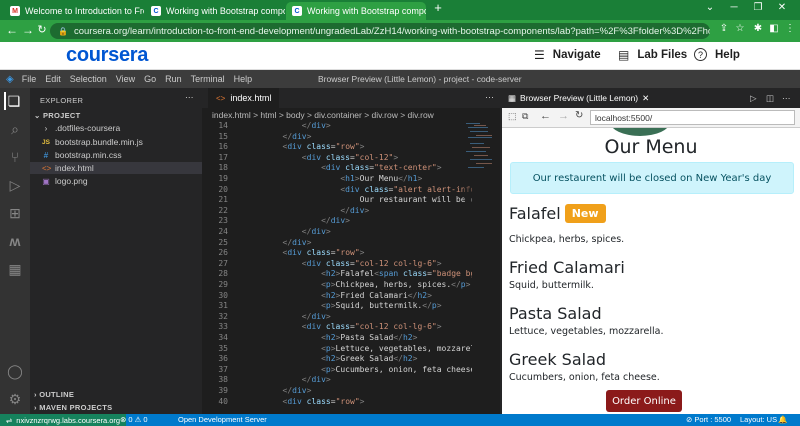  What do you see at coordinates (774, 28) in the screenshot?
I see `sidepanel-icon: ◧` at bounding box center [774, 28].